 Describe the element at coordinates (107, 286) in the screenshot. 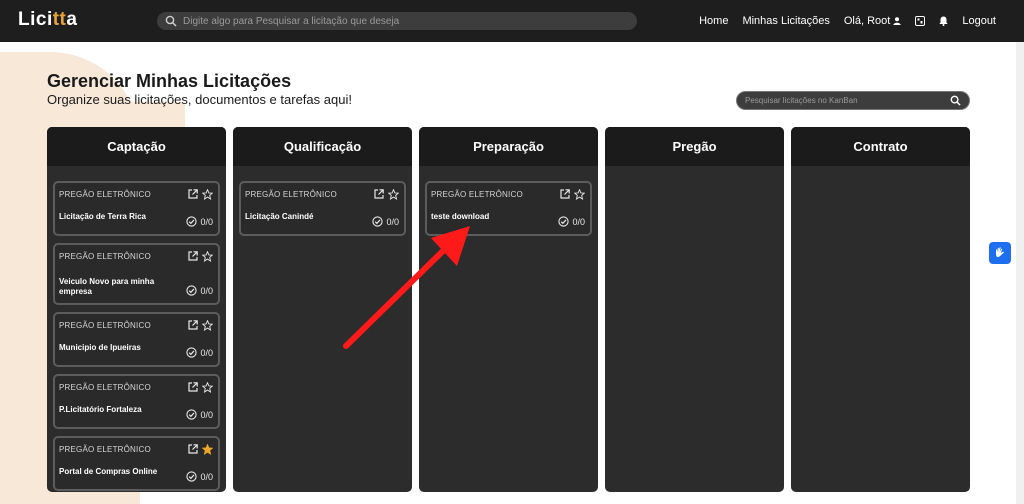

I see `card-title: Veiculo Novo para minha empresa` at that location.